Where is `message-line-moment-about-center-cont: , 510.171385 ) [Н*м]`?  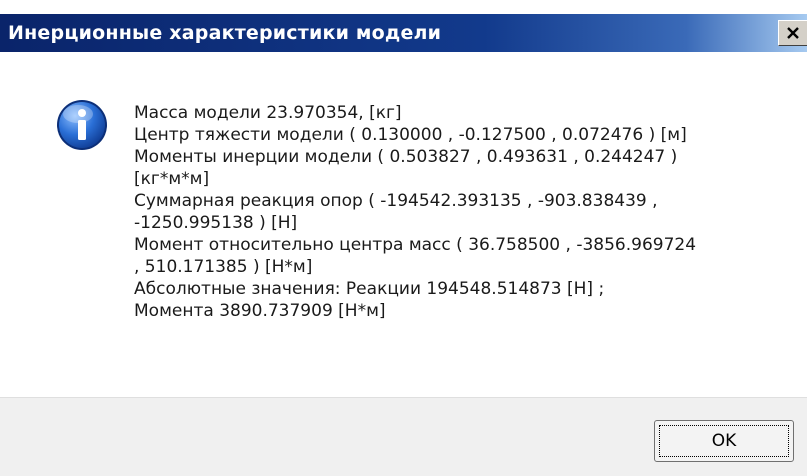
message-line-moment-about-center-cont: , 510.171385 ) [Н*м] is located at coordinates (223, 267).